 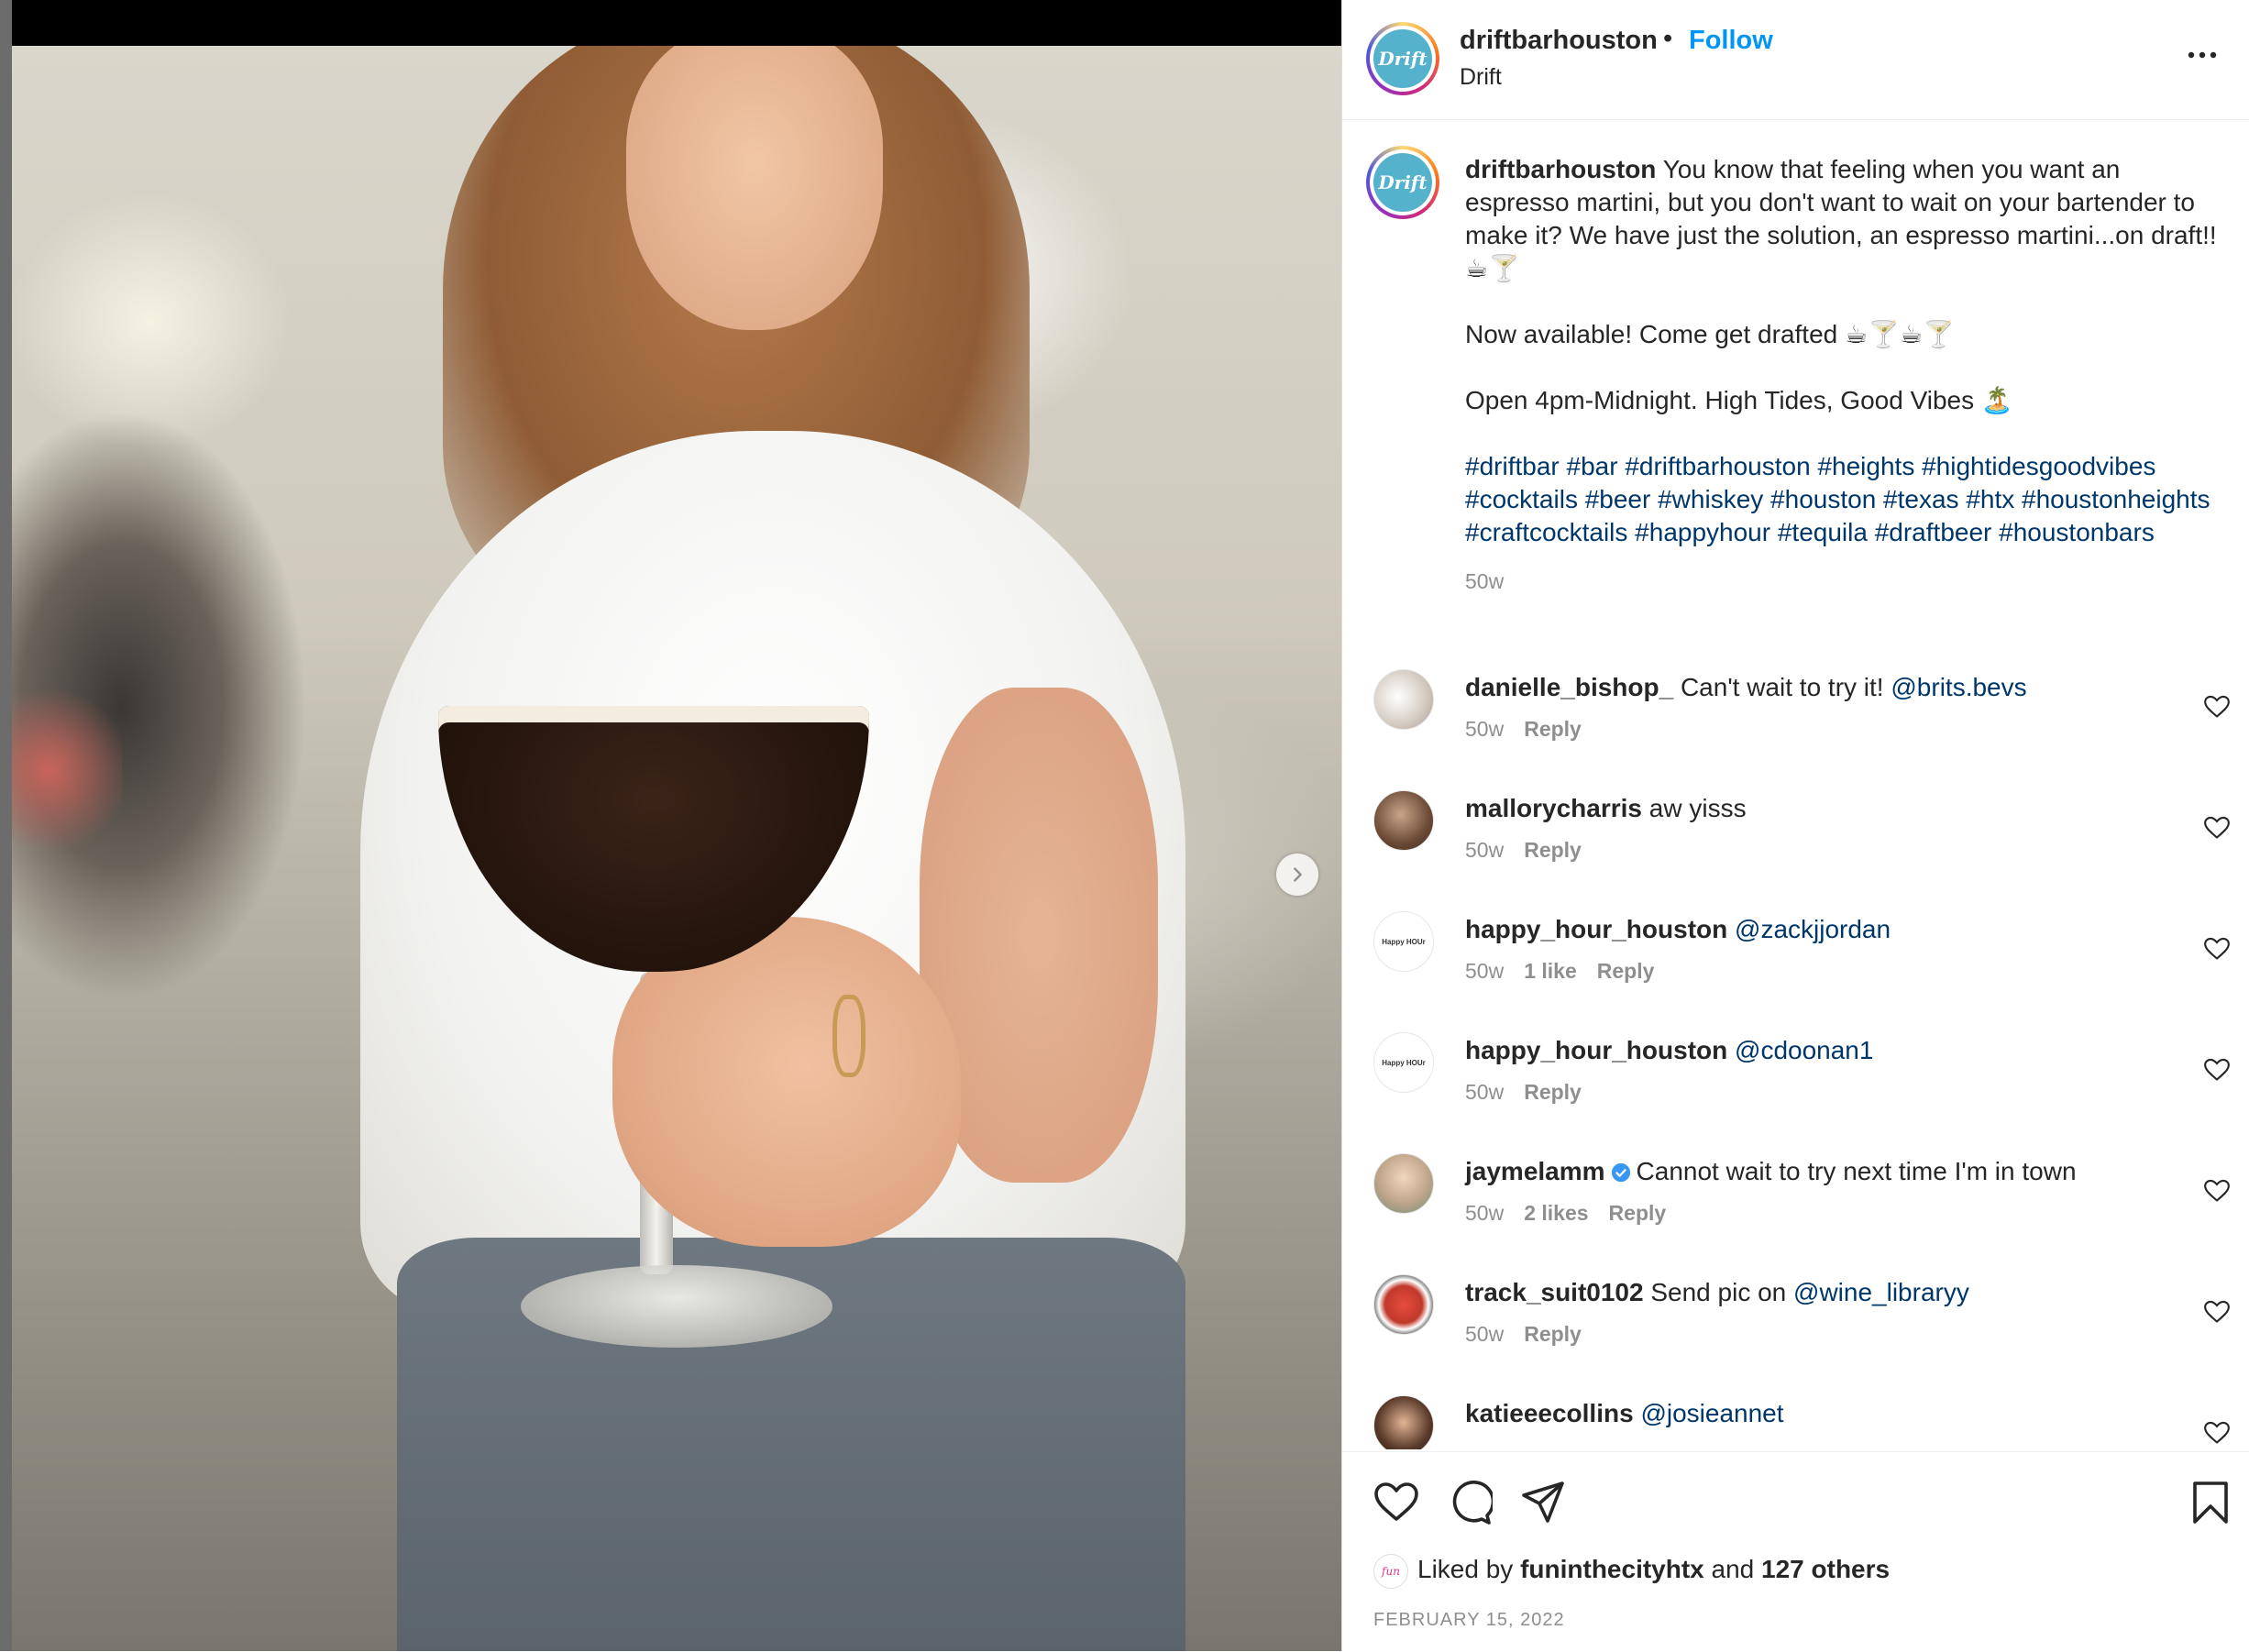 I want to click on next-image-button, so click(x=1297, y=875).